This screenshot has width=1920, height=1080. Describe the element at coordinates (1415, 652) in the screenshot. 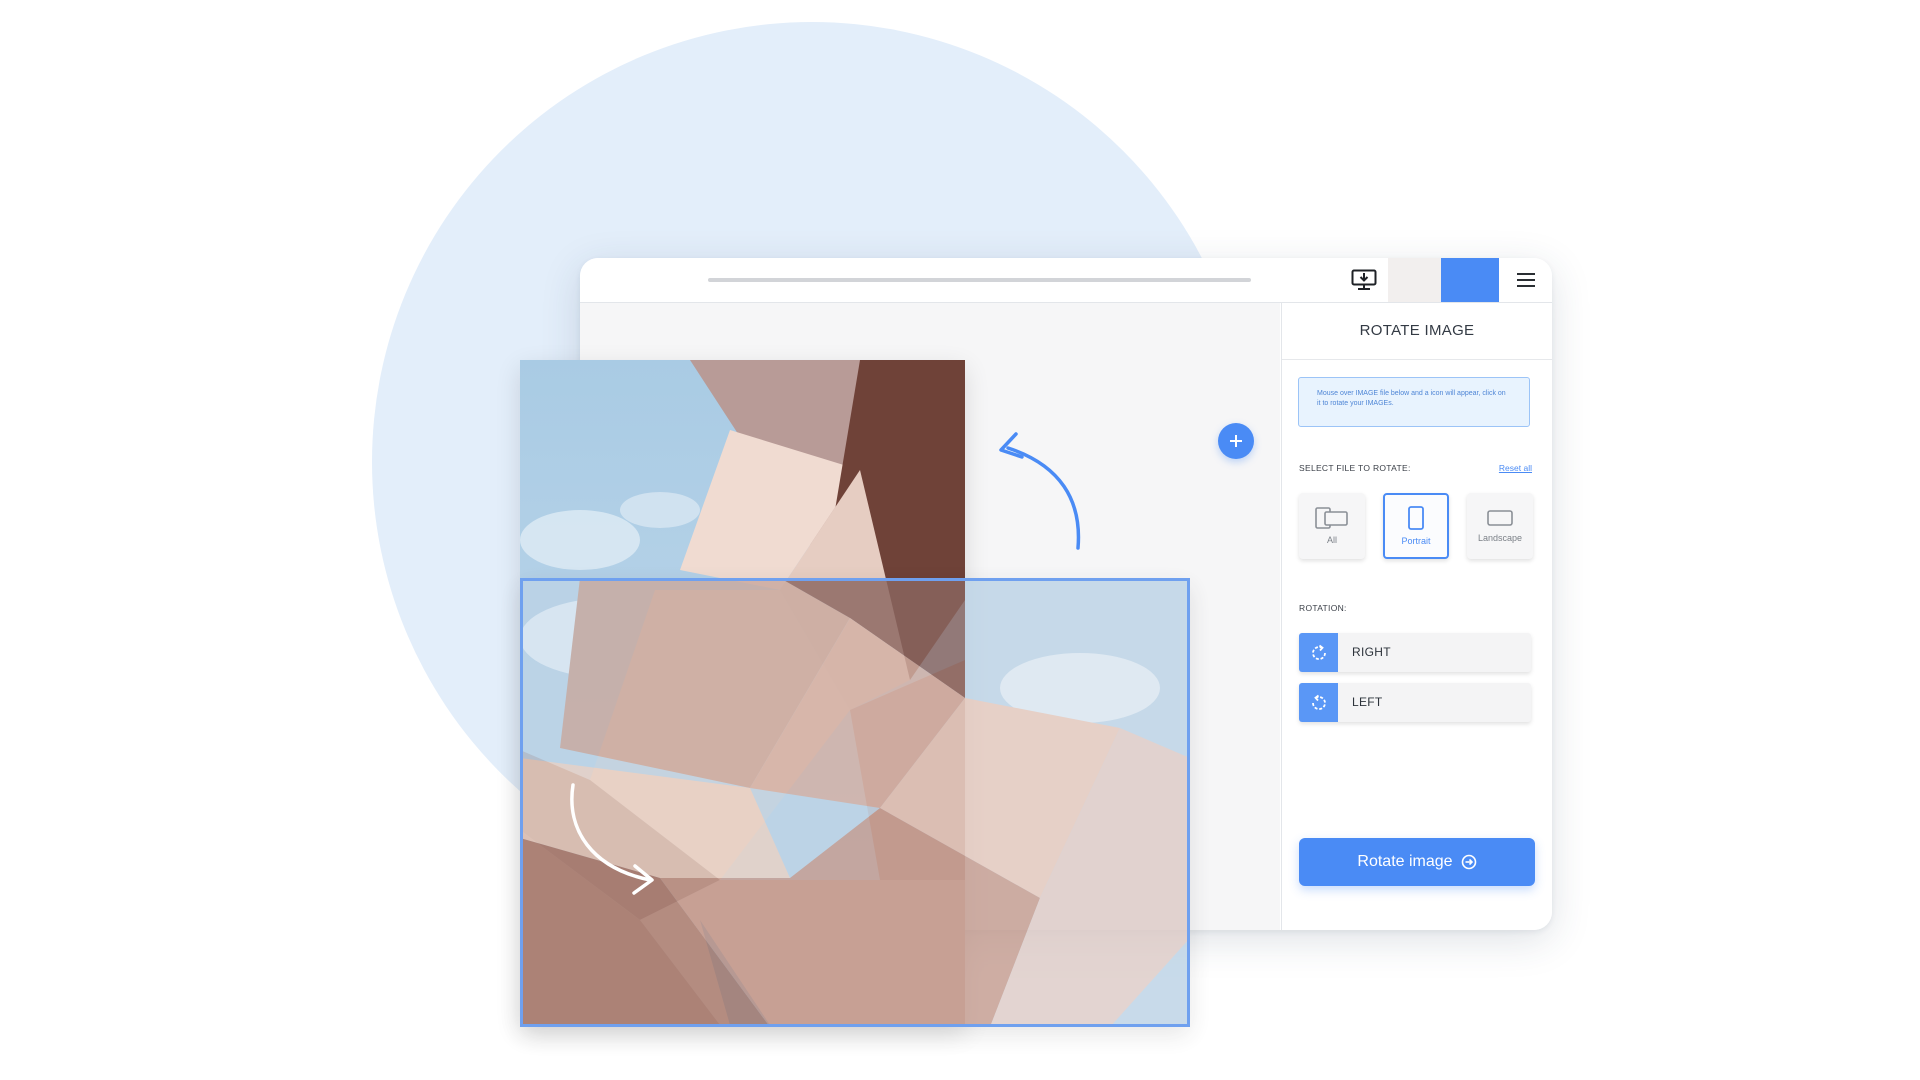

I see `rotate-right-button: RIGHT` at that location.